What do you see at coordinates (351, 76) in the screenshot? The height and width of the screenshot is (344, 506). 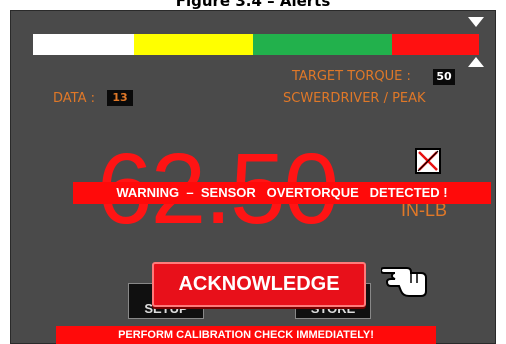 I see `target-torque-label: TARGET TORQUE :` at bounding box center [351, 76].